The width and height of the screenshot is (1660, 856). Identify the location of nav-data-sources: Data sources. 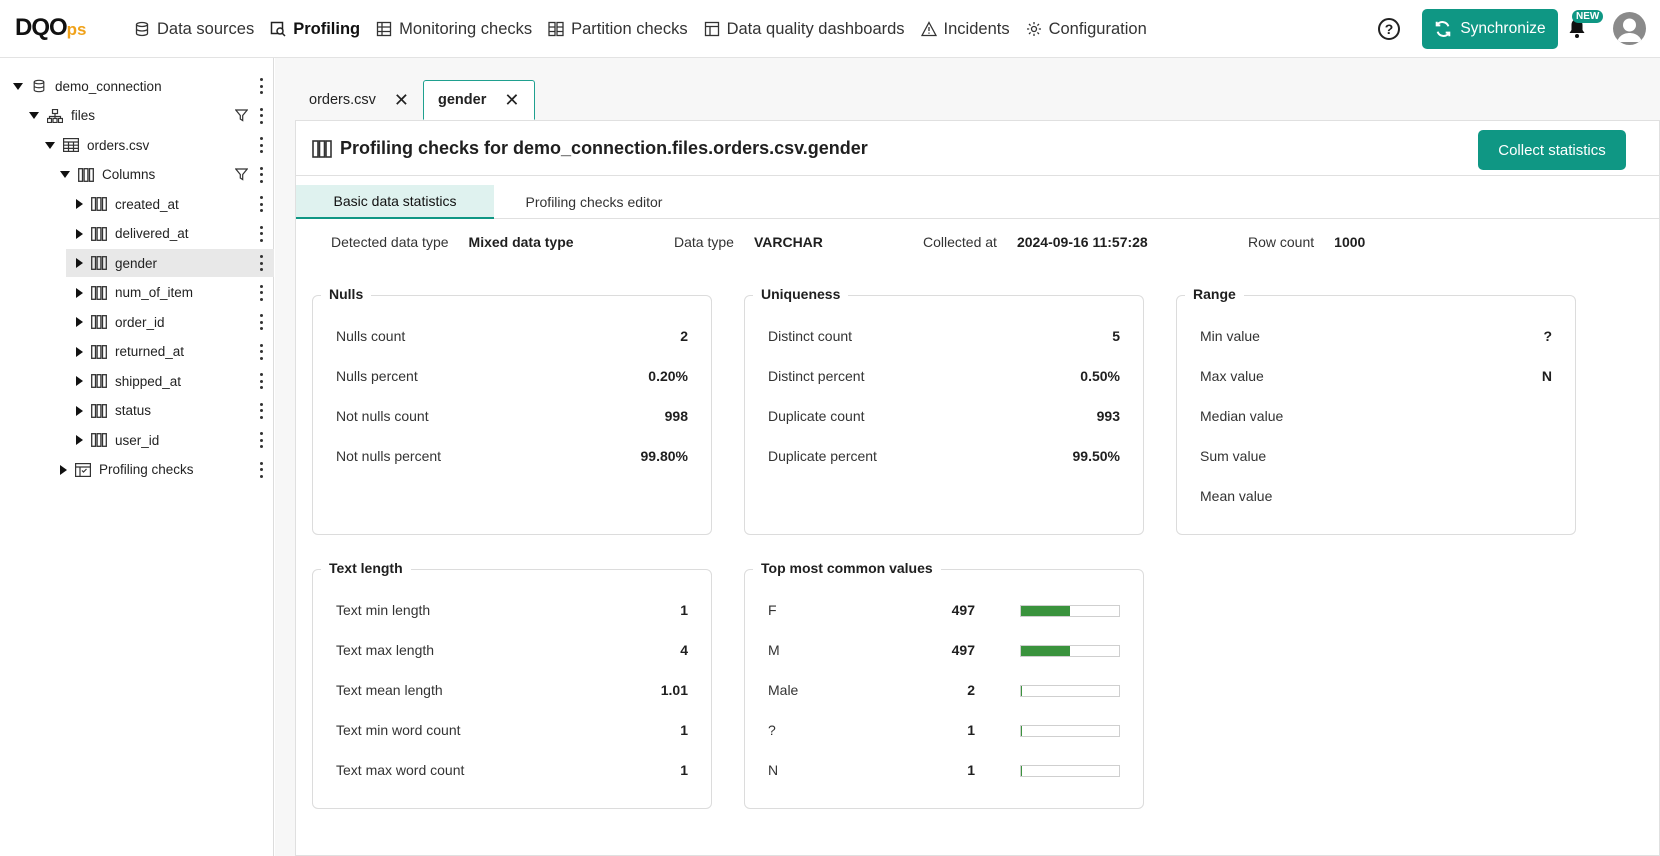
(194, 29).